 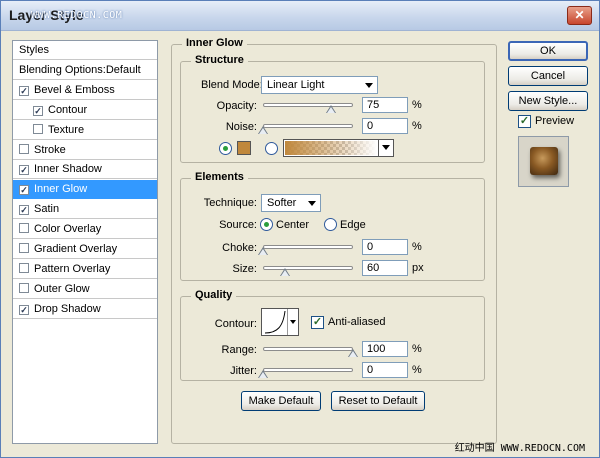 I want to click on preview-checkbox: ✓, so click(x=524, y=121).